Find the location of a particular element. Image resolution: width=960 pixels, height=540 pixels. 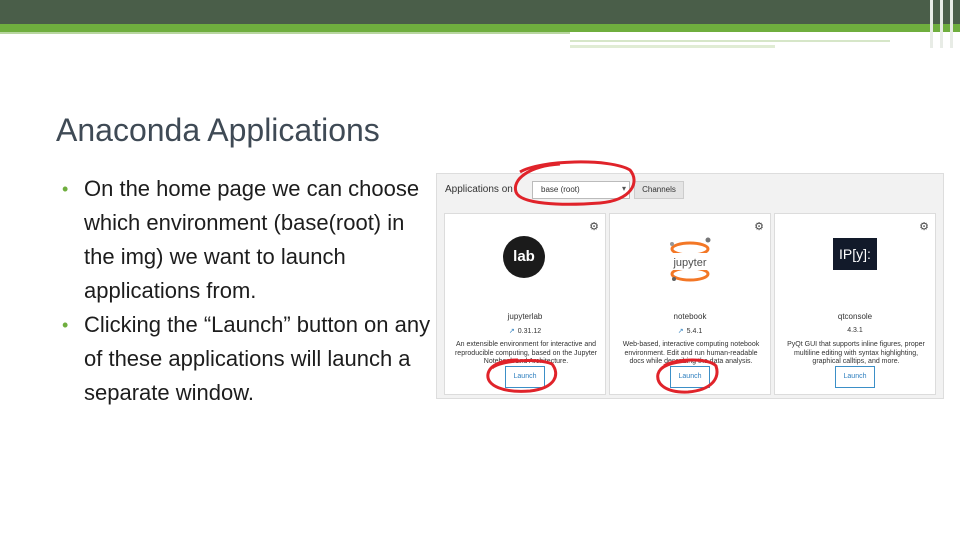

annotation-circle-environment is located at coordinates (574, 183).